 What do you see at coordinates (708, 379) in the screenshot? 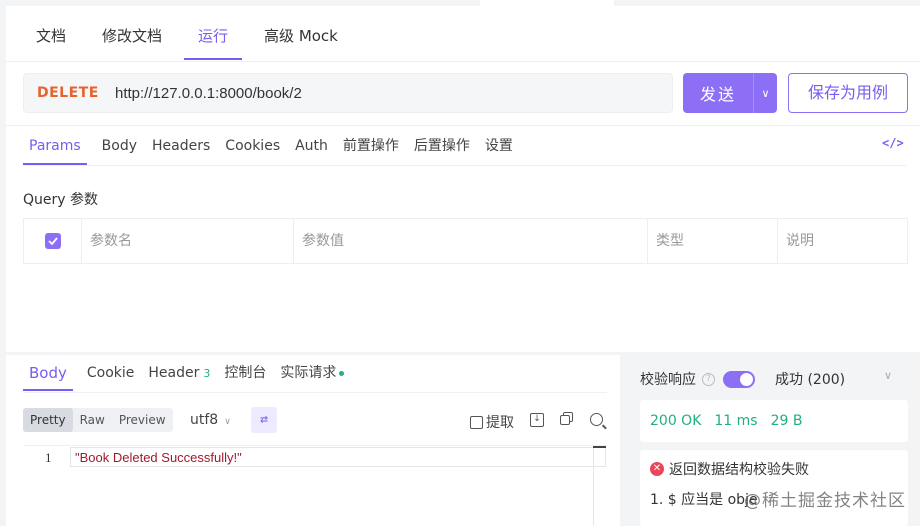
I see `help-icon: ?` at bounding box center [708, 379].